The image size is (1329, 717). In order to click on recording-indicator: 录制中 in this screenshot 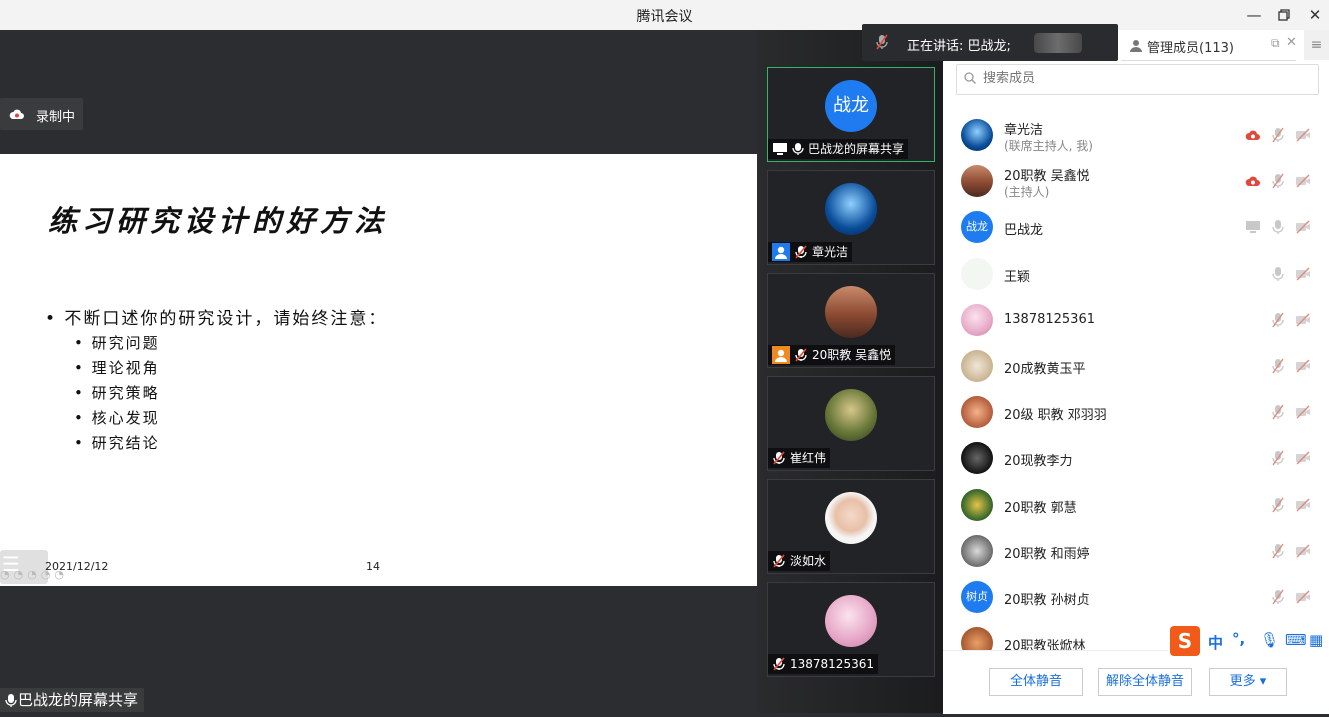, I will do `click(41, 114)`.